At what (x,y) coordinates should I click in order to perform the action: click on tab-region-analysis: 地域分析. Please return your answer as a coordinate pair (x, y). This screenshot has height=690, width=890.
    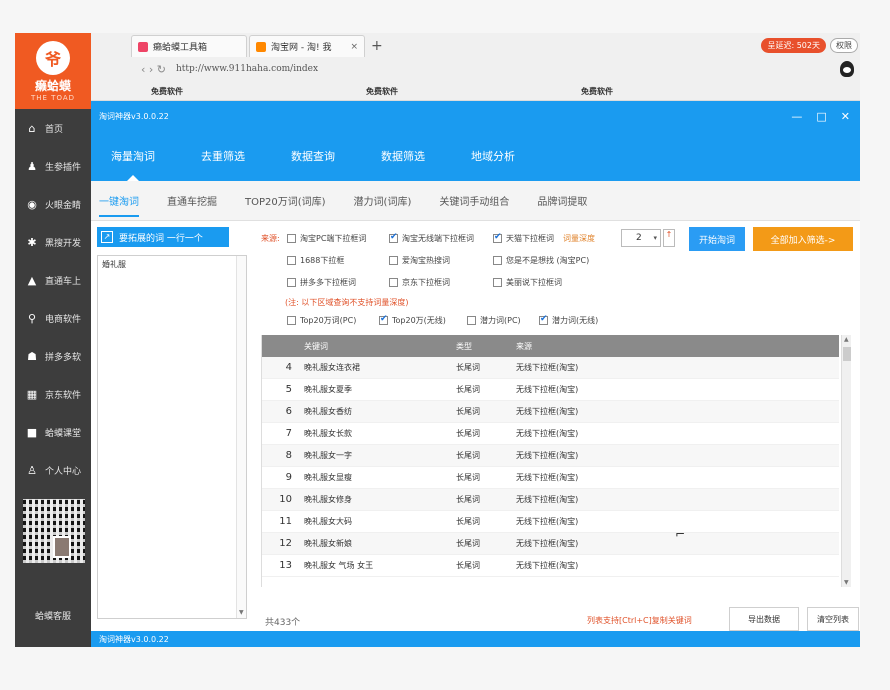
    Looking at the image, I should click on (493, 156).